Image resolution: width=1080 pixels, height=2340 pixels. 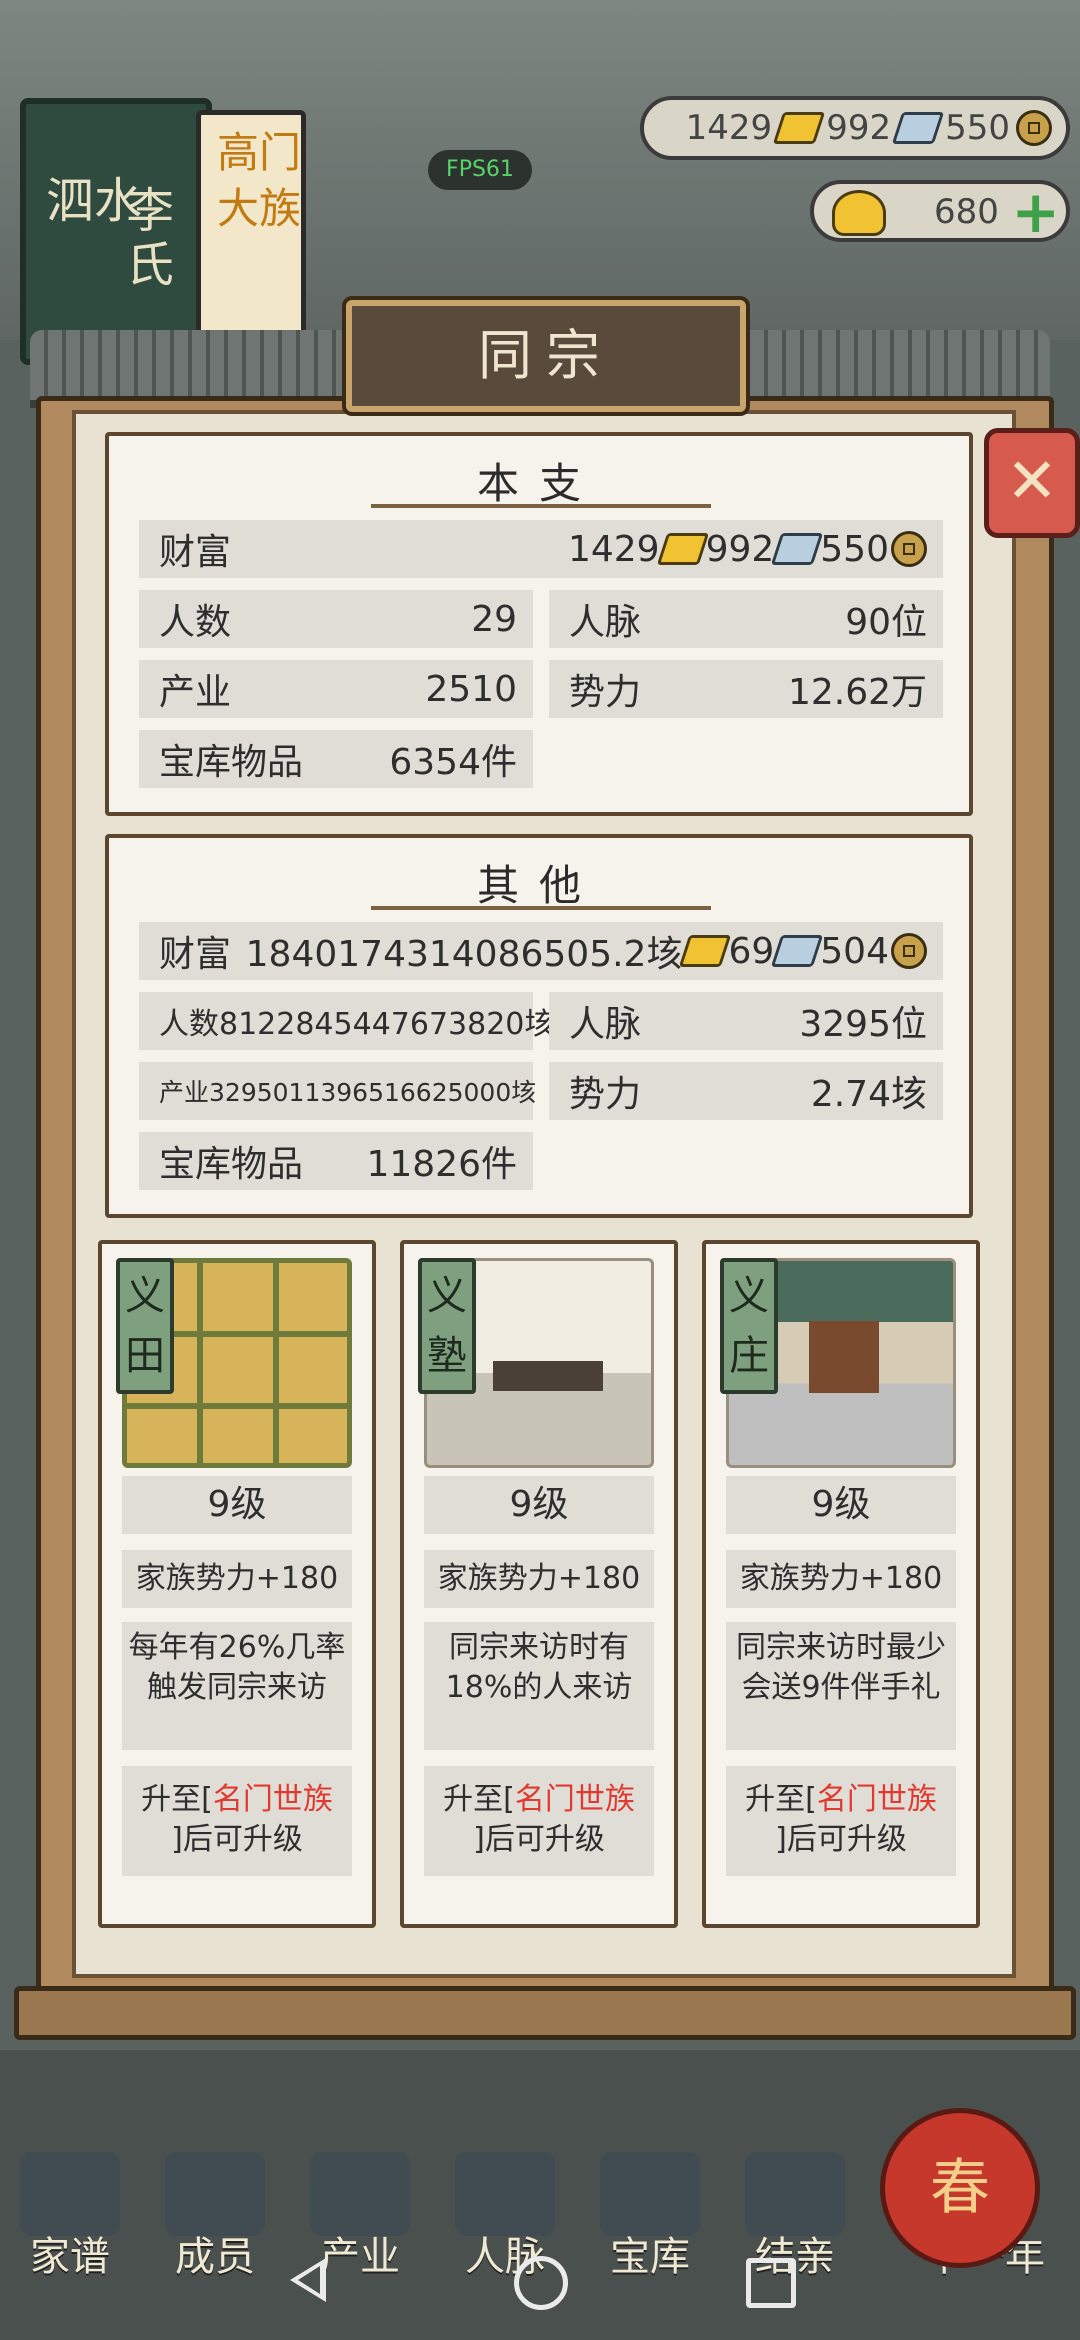 I want to click on ingot-amount: 680, so click(x=966, y=212).